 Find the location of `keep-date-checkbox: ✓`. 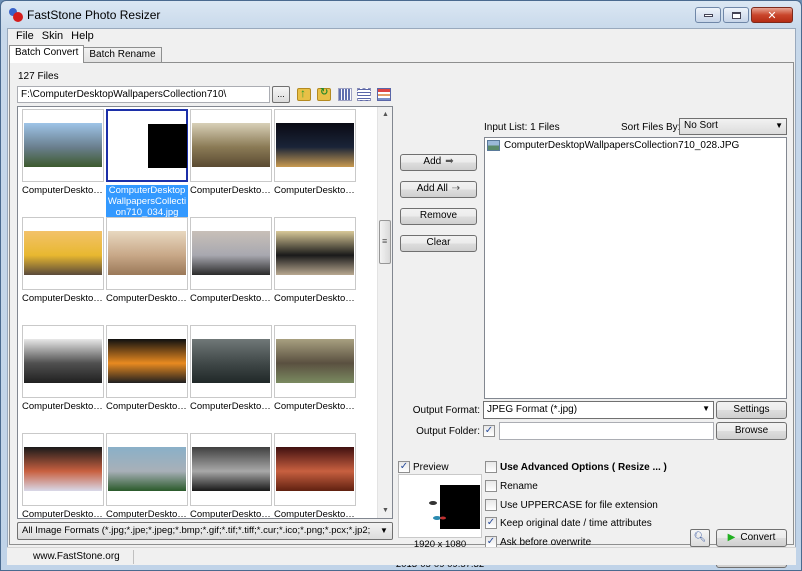

keep-date-checkbox: ✓ is located at coordinates (491, 523).